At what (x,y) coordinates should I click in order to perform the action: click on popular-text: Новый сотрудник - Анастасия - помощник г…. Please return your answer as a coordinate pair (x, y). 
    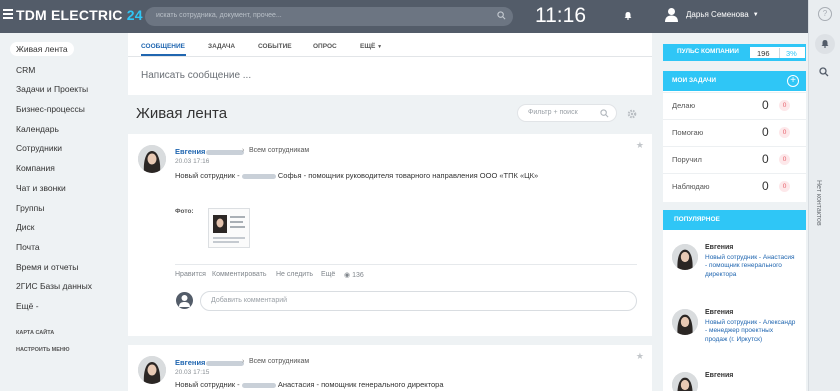
    Looking at the image, I should click on (751, 266).